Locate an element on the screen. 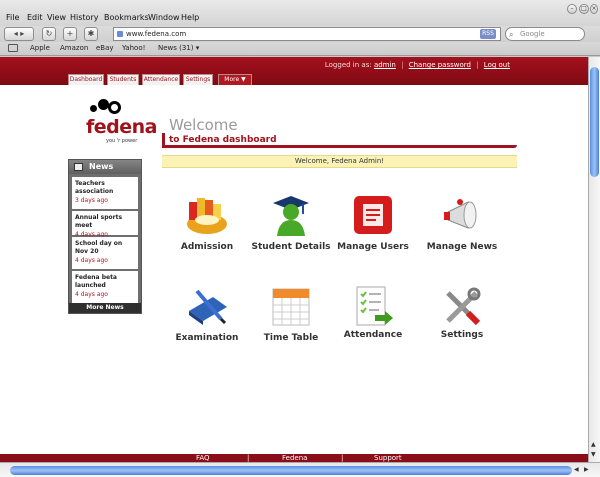 The height and width of the screenshot is (477, 600). minimize-icon: – is located at coordinates (572, 9).